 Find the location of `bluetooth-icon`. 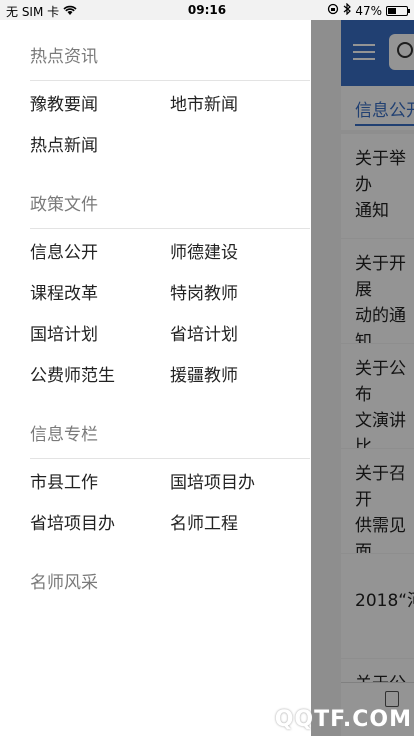

bluetooth-icon is located at coordinates (347, 10).